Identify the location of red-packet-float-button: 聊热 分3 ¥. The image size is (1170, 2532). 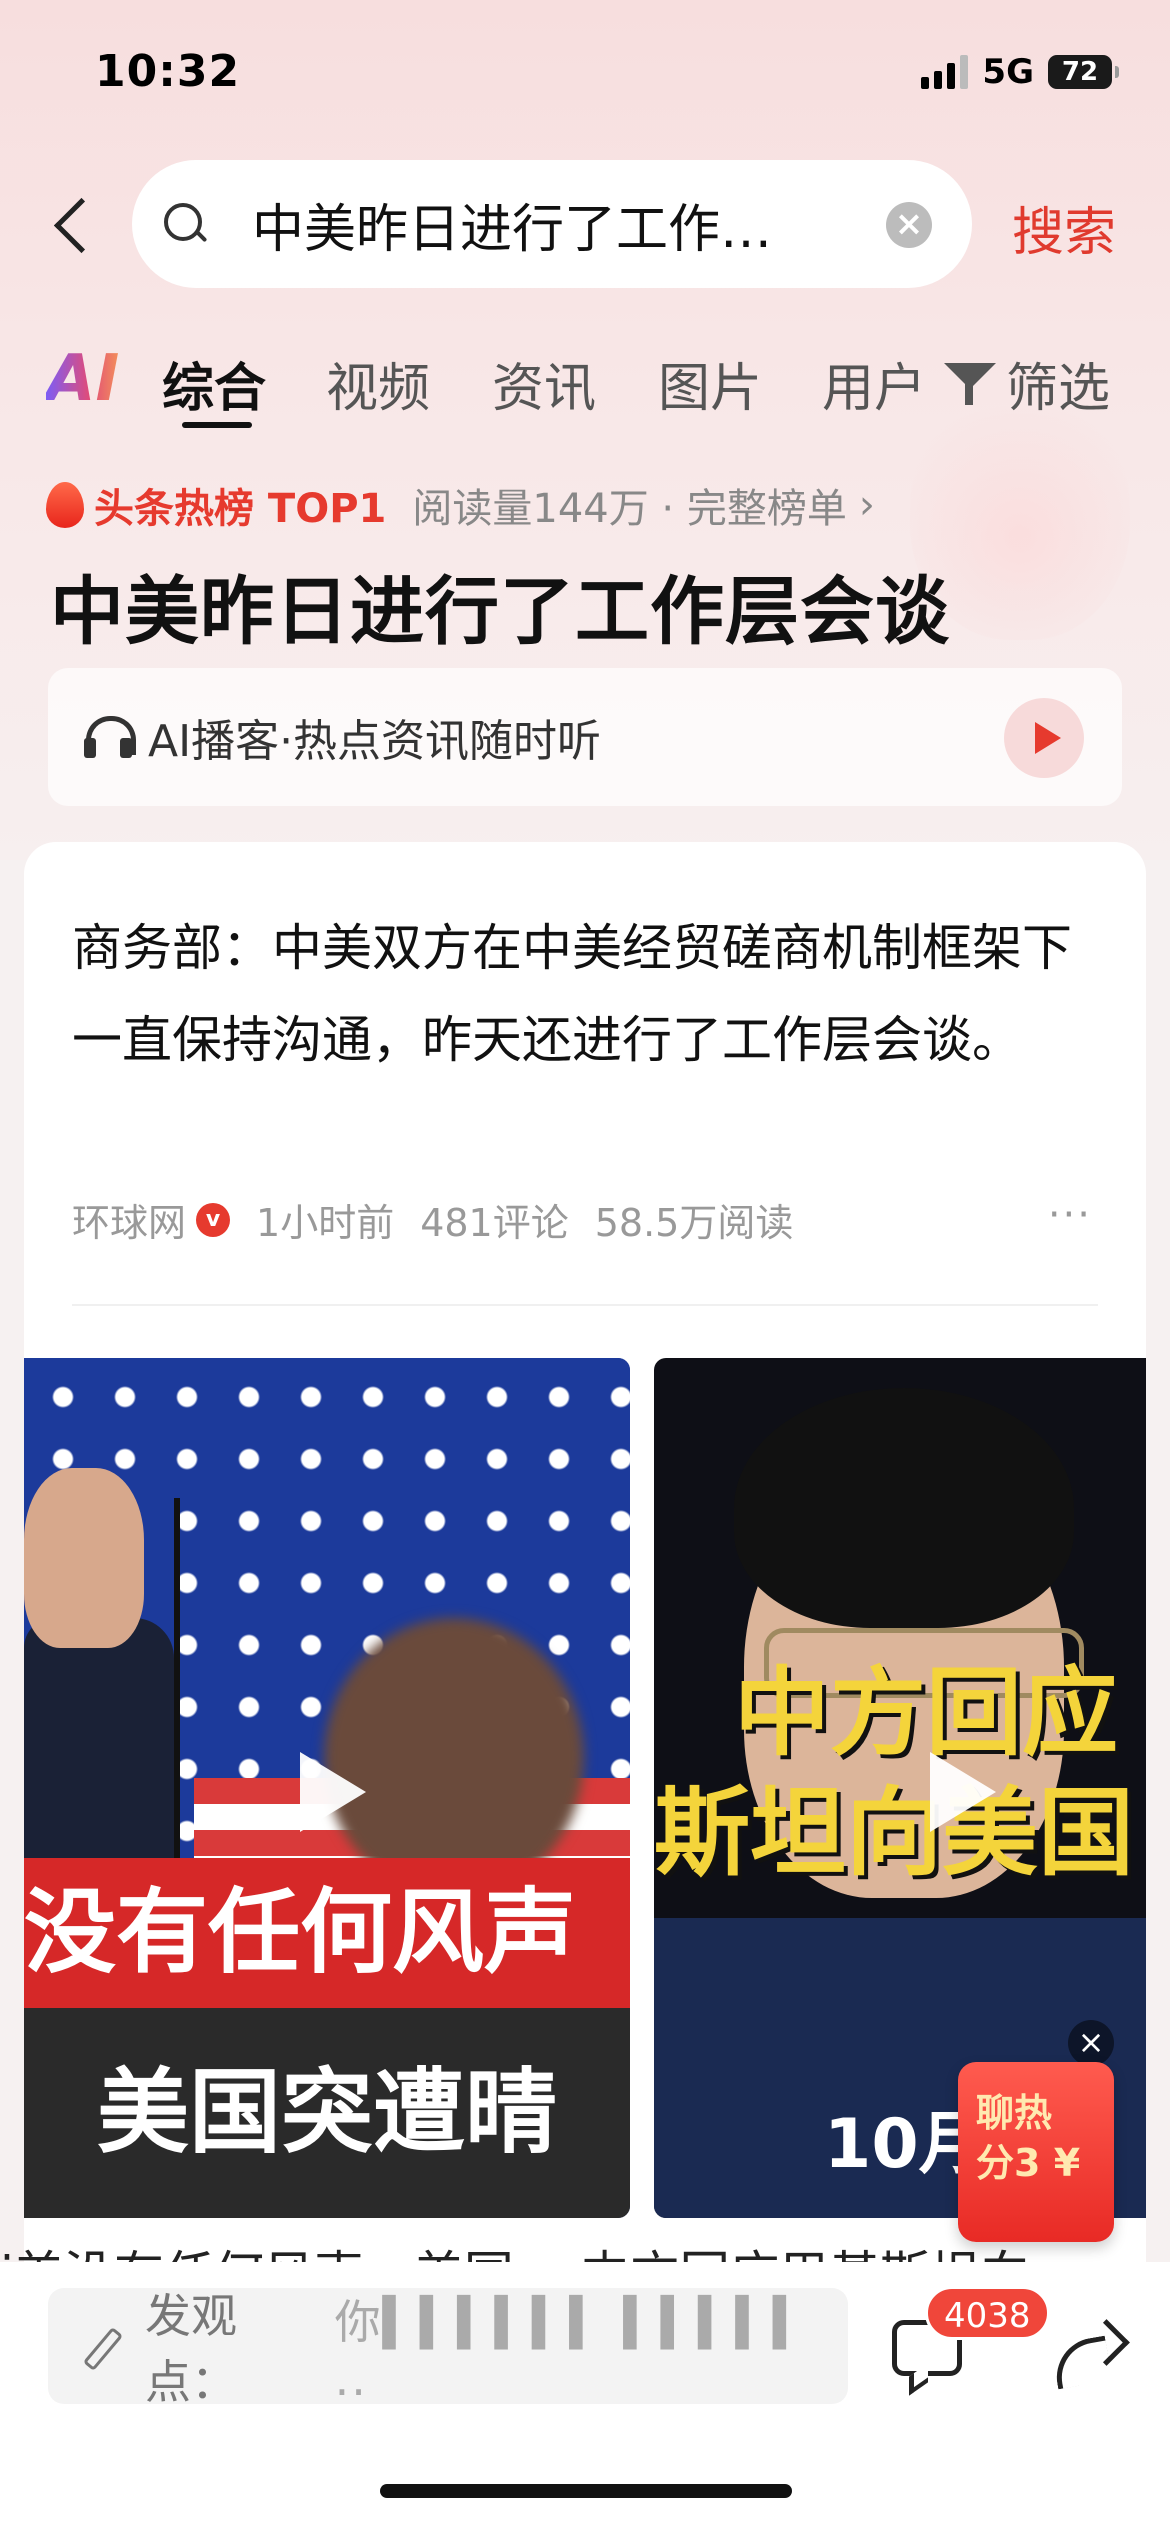
(1036, 2152).